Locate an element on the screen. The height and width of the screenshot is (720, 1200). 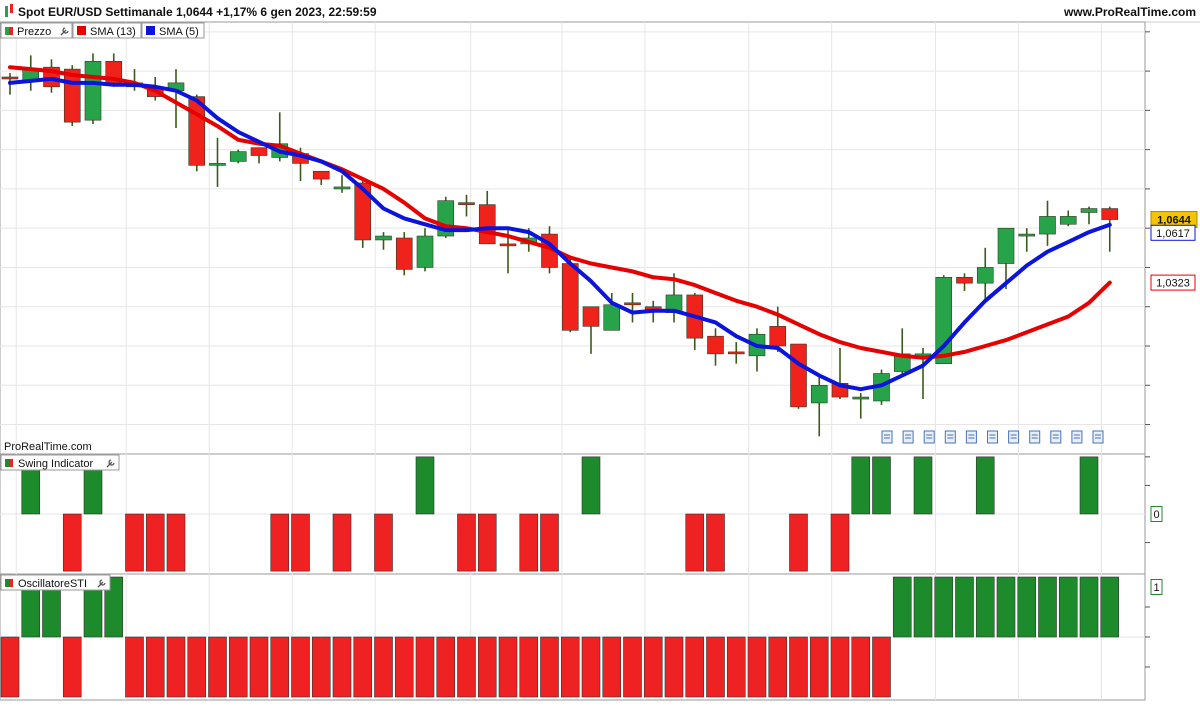
sma5-swatch is located at coordinates (150, 30).